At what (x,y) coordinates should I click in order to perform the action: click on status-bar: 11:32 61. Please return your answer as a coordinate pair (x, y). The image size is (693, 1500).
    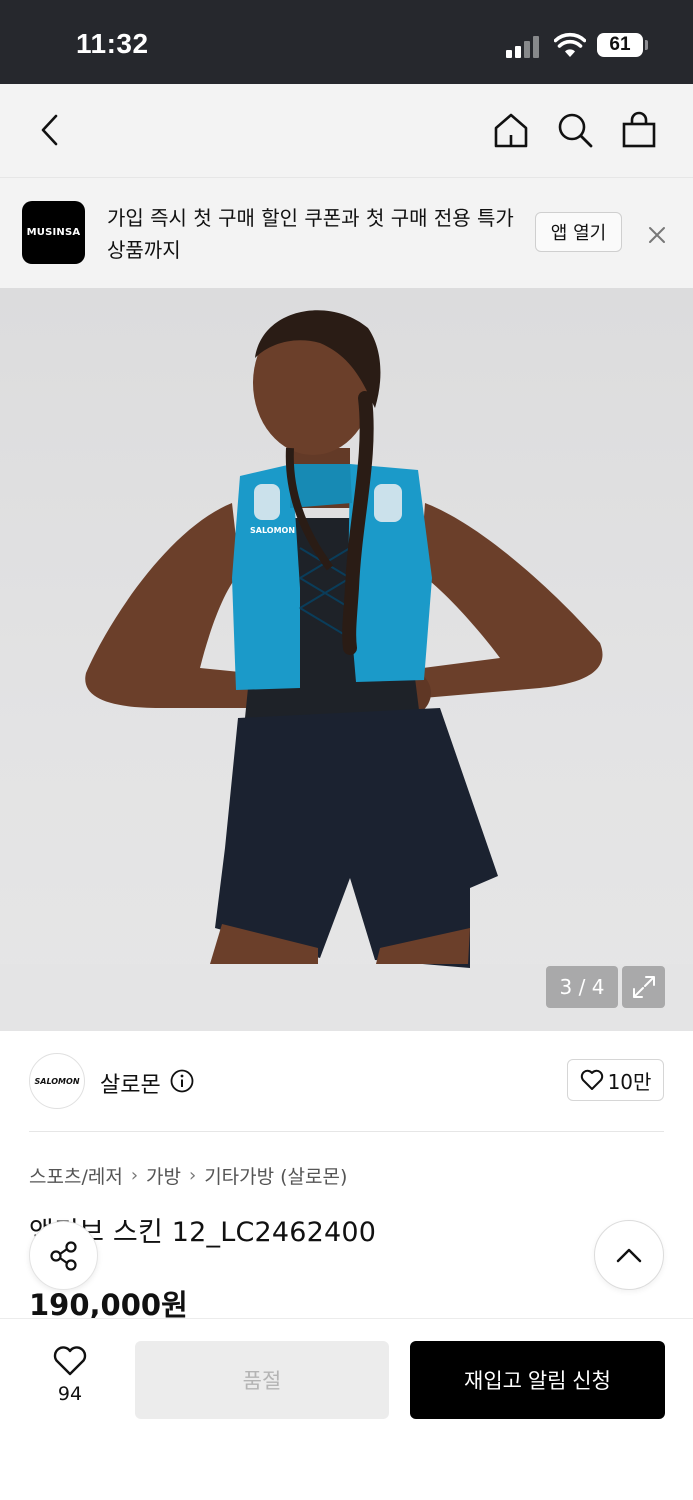
    Looking at the image, I should click on (346, 42).